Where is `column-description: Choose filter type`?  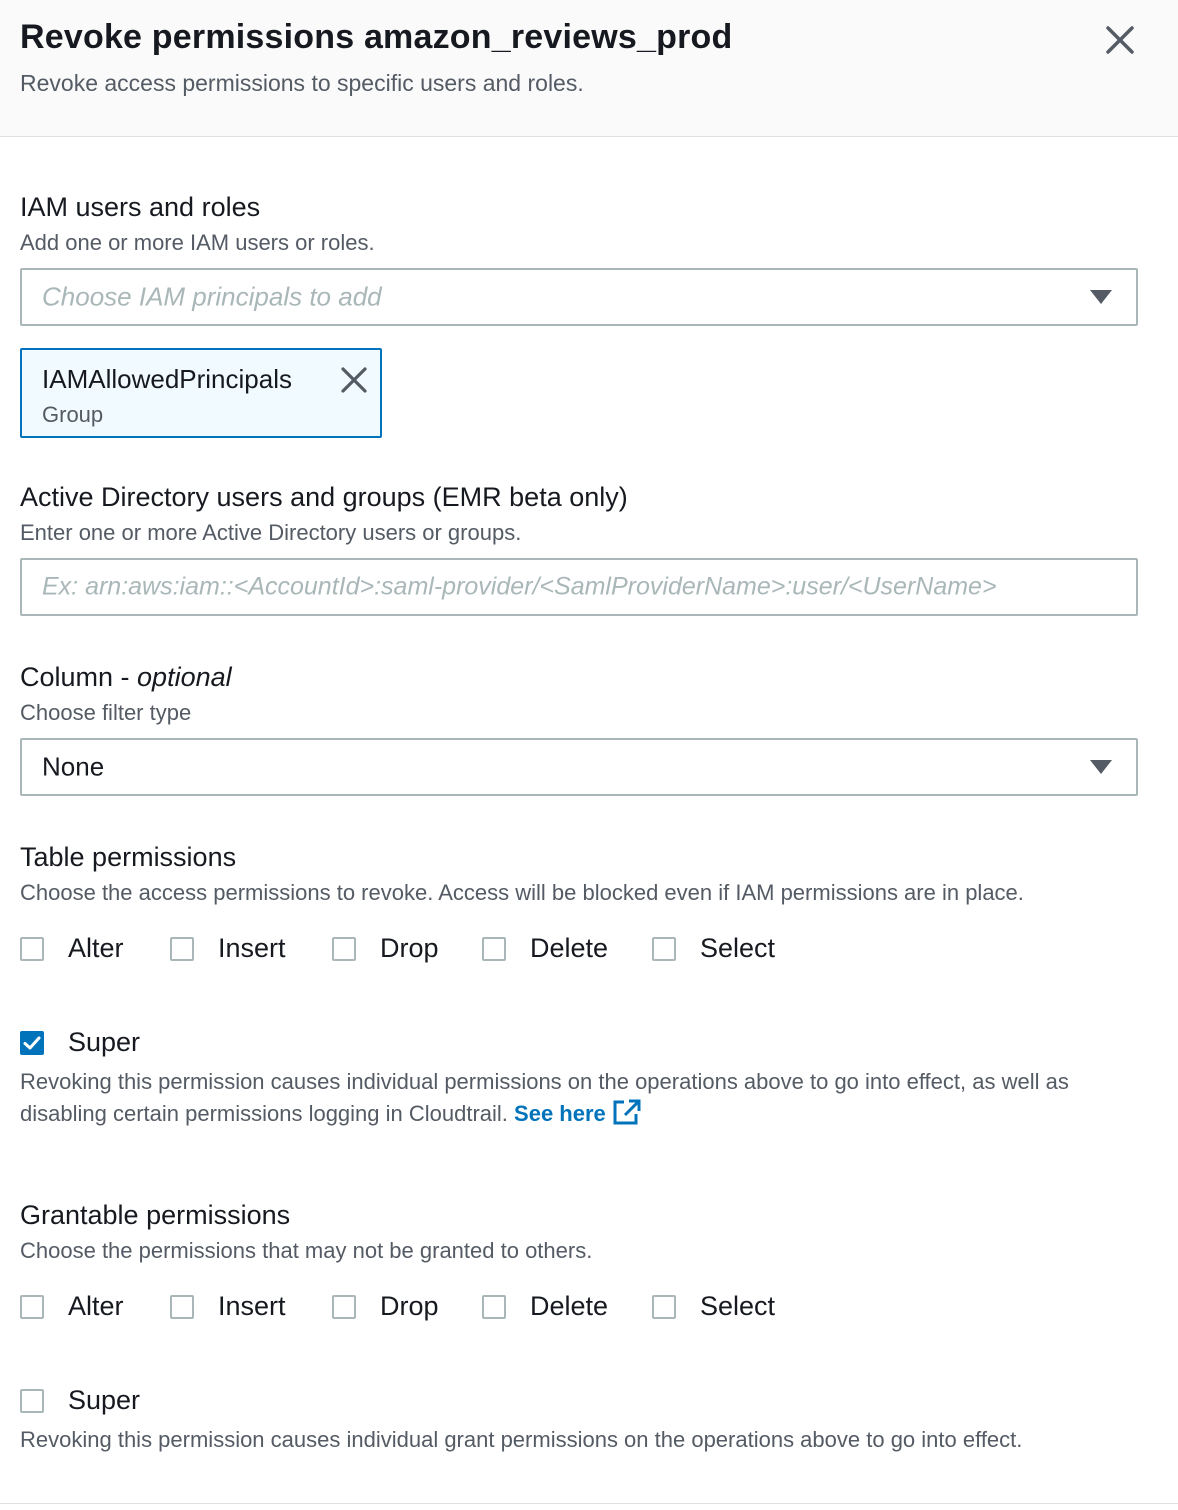 column-description: Choose filter type is located at coordinates (106, 712).